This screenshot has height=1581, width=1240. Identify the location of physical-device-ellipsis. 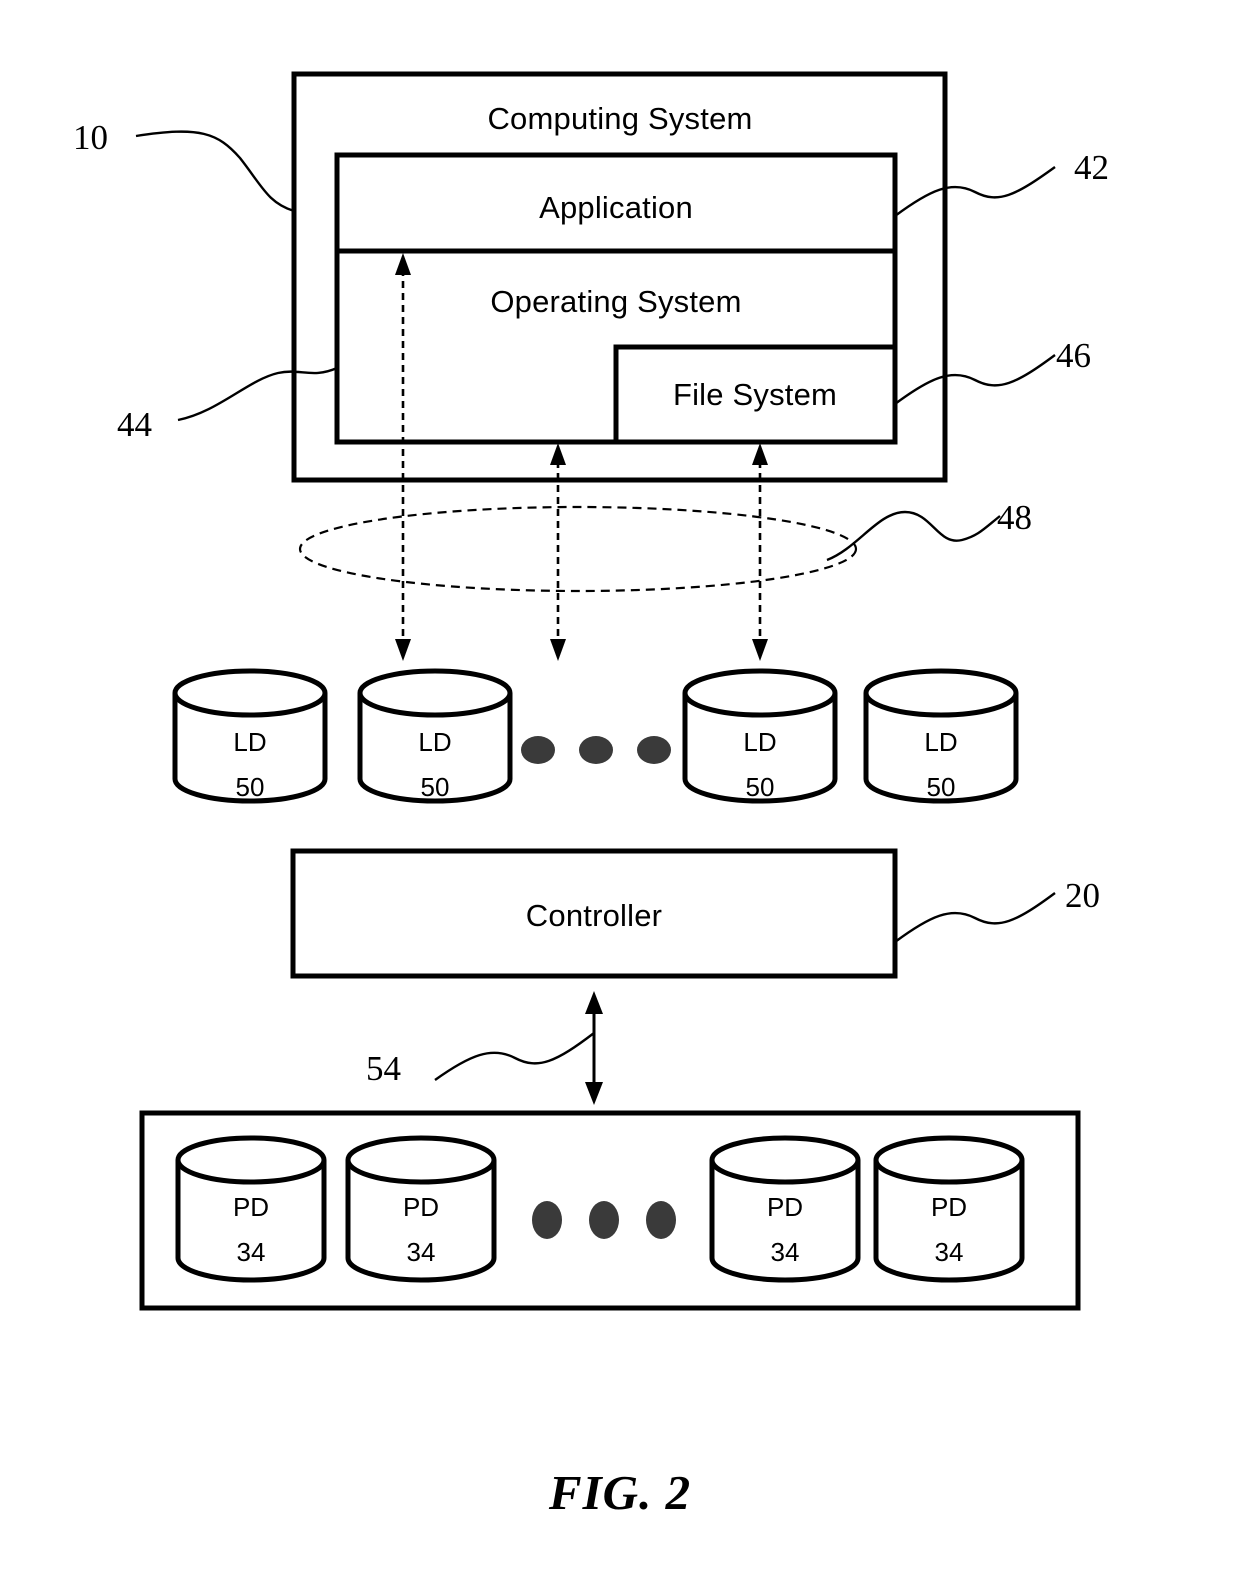
(604, 1220).